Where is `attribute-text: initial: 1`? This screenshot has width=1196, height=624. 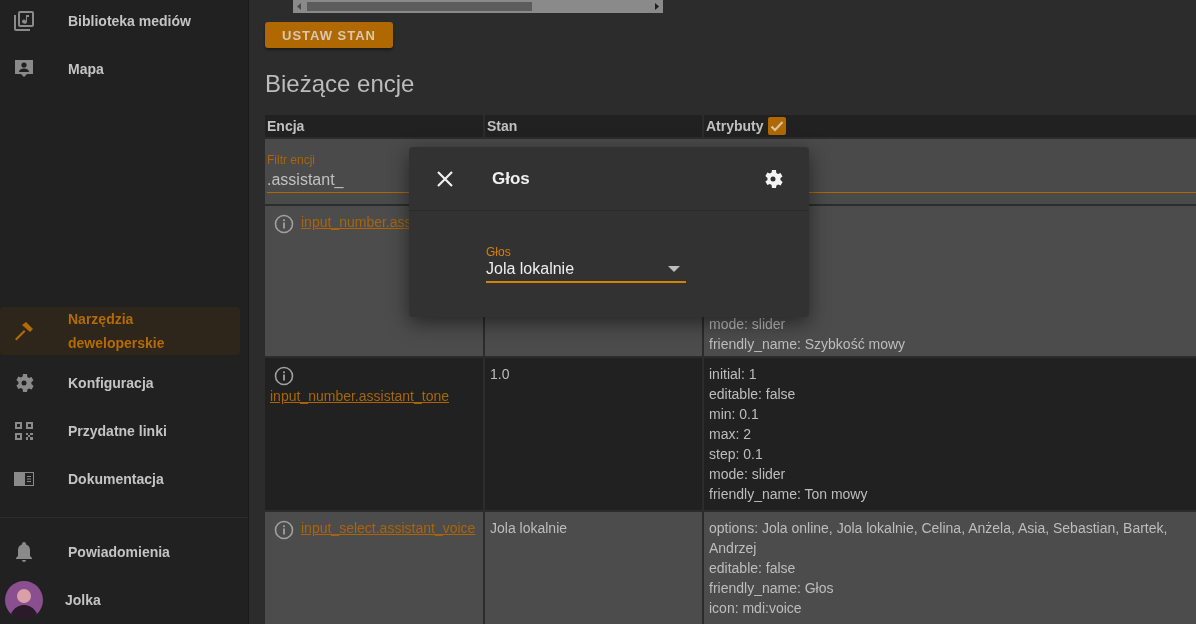 attribute-text: initial: 1 is located at coordinates (733, 374).